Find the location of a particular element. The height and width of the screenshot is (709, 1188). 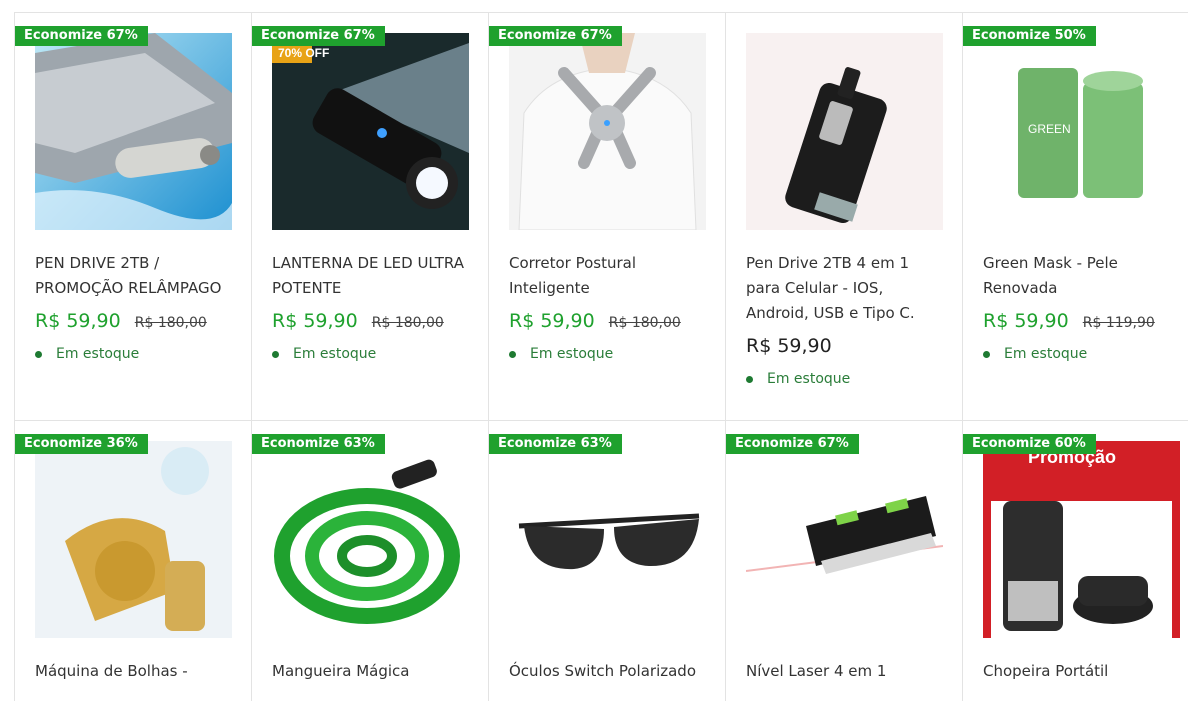

product-title: Mangueira Mágica is located at coordinates (370, 684).